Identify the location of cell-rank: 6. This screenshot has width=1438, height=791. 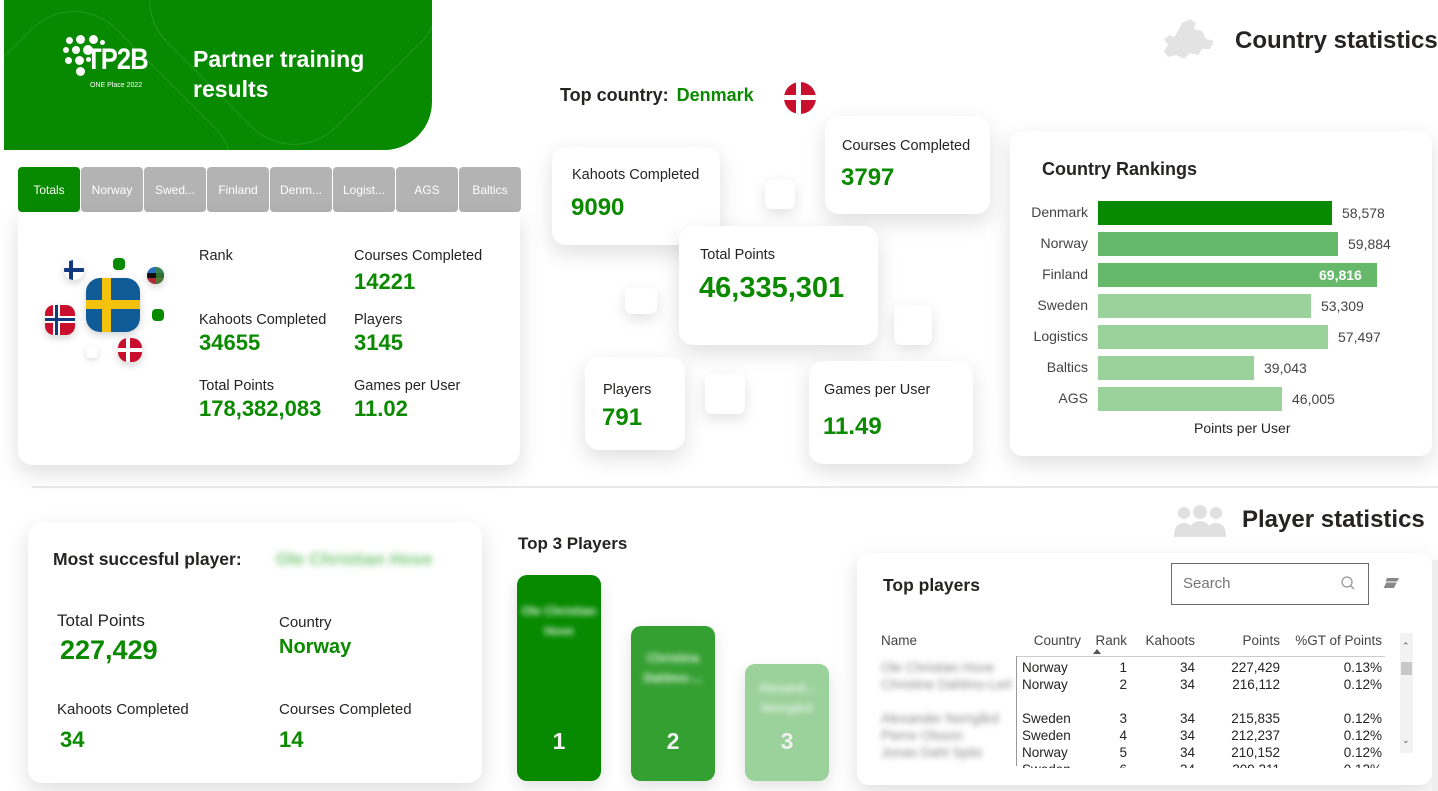
(1107, 765).